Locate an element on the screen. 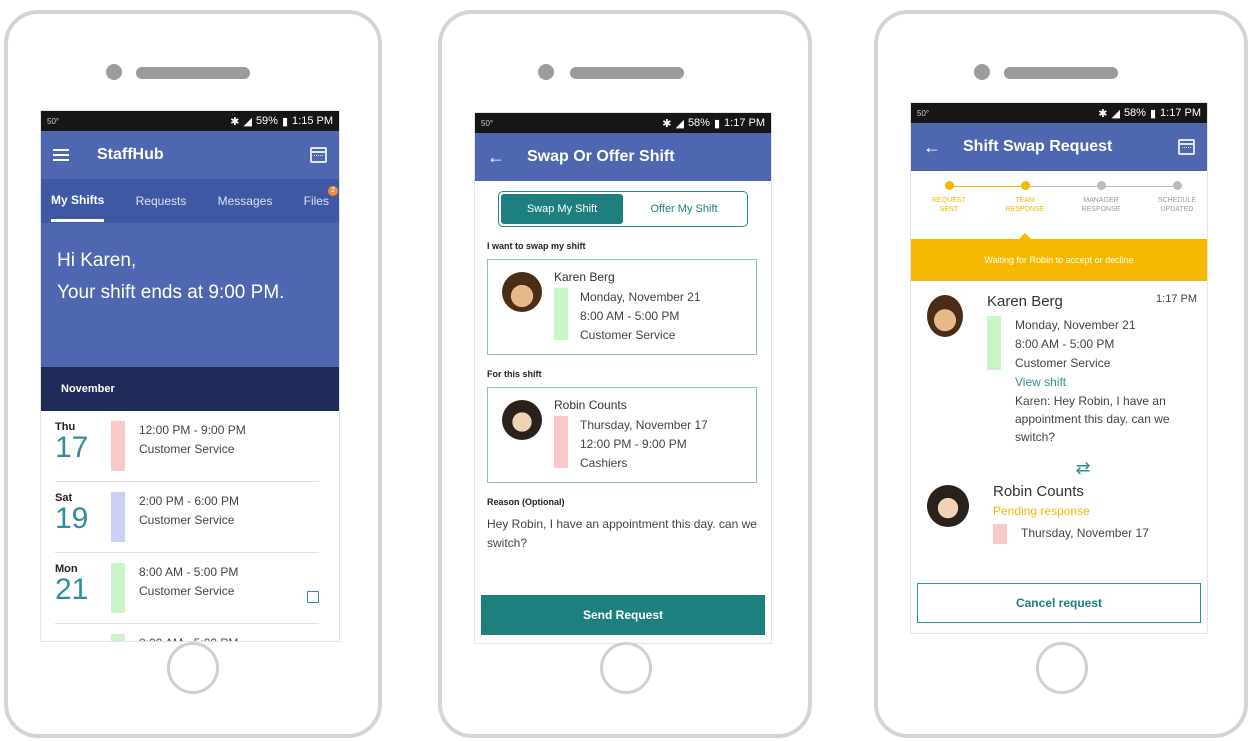 This screenshot has width=1249, height=741. tab-files: Files 2 is located at coordinates (320, 201).